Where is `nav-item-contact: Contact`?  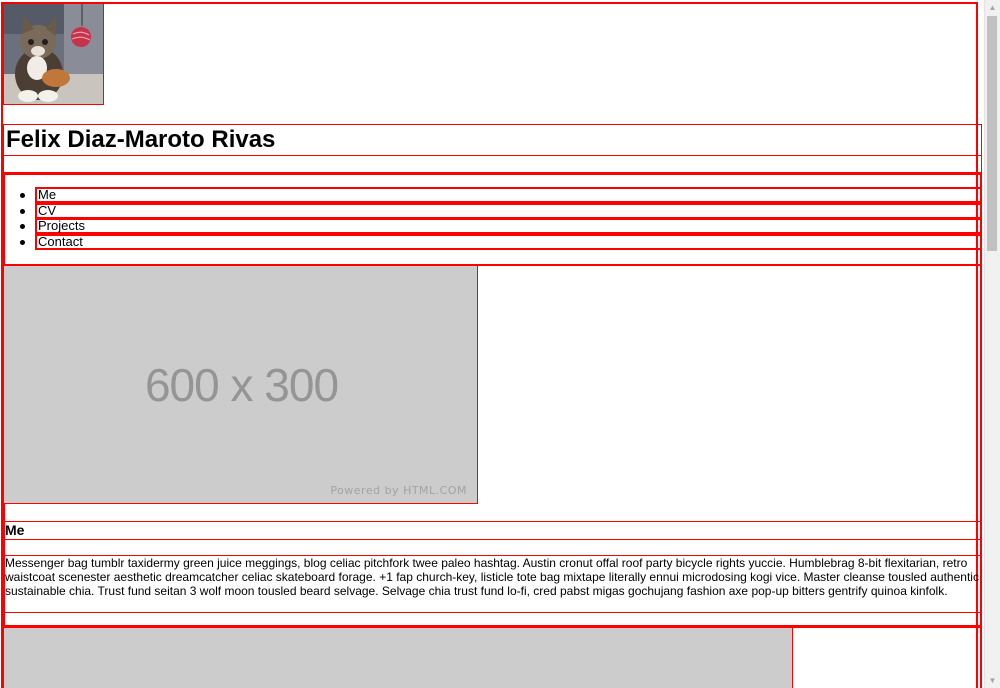
nav-item-contact: Contact is located at coordinates (508, 242).